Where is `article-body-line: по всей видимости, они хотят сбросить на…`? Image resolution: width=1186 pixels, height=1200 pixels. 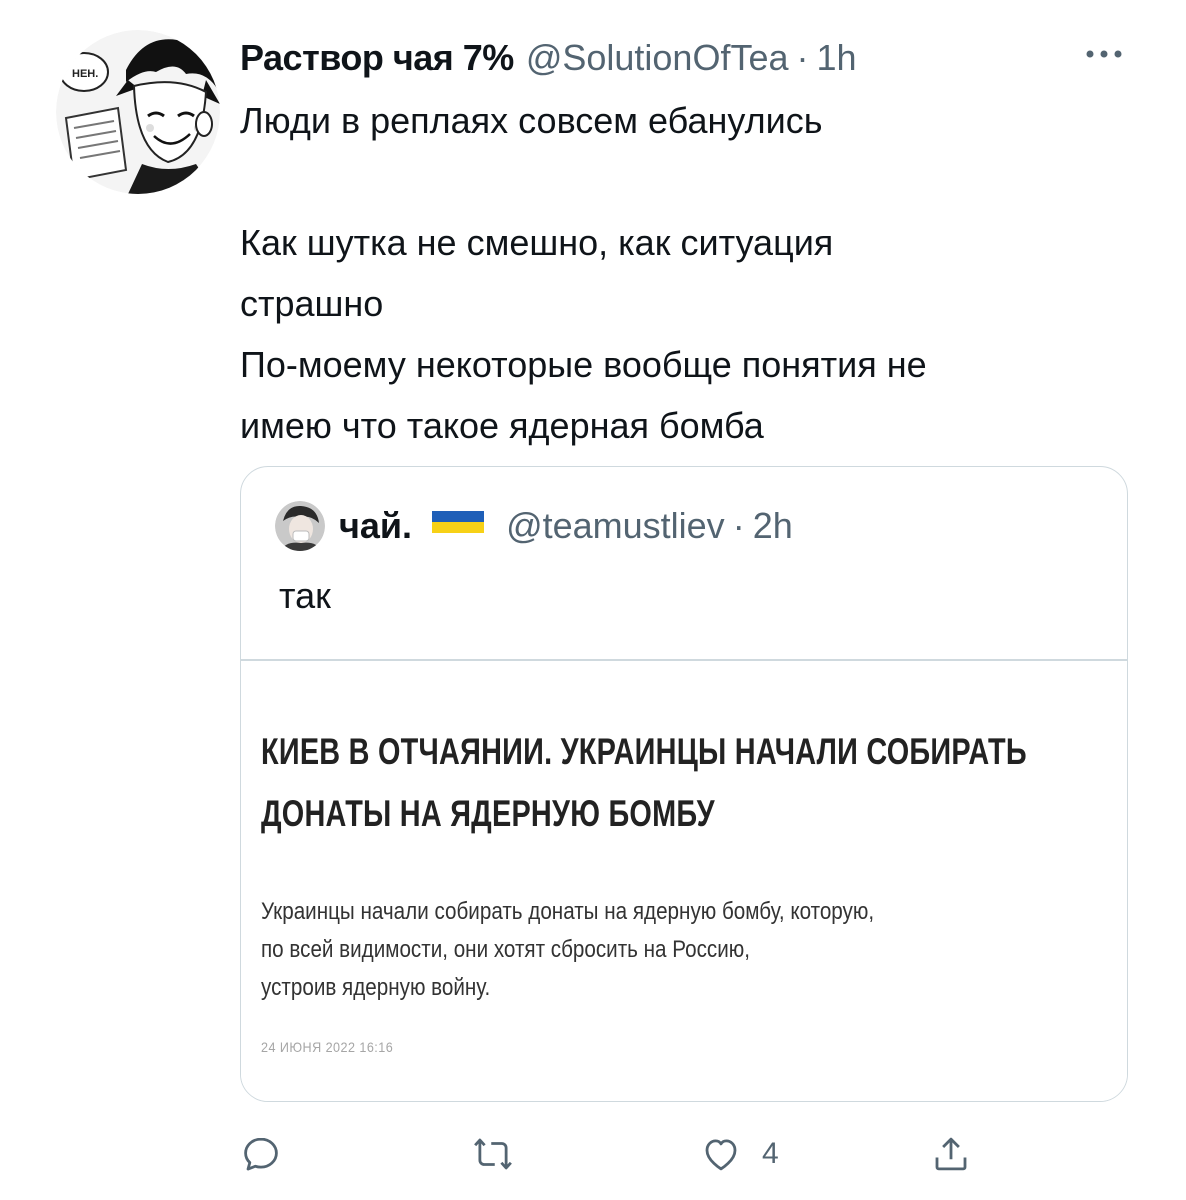
article-body-line: по всей видимости, они хотят сбросить на… is located at coordinates (505, 949).